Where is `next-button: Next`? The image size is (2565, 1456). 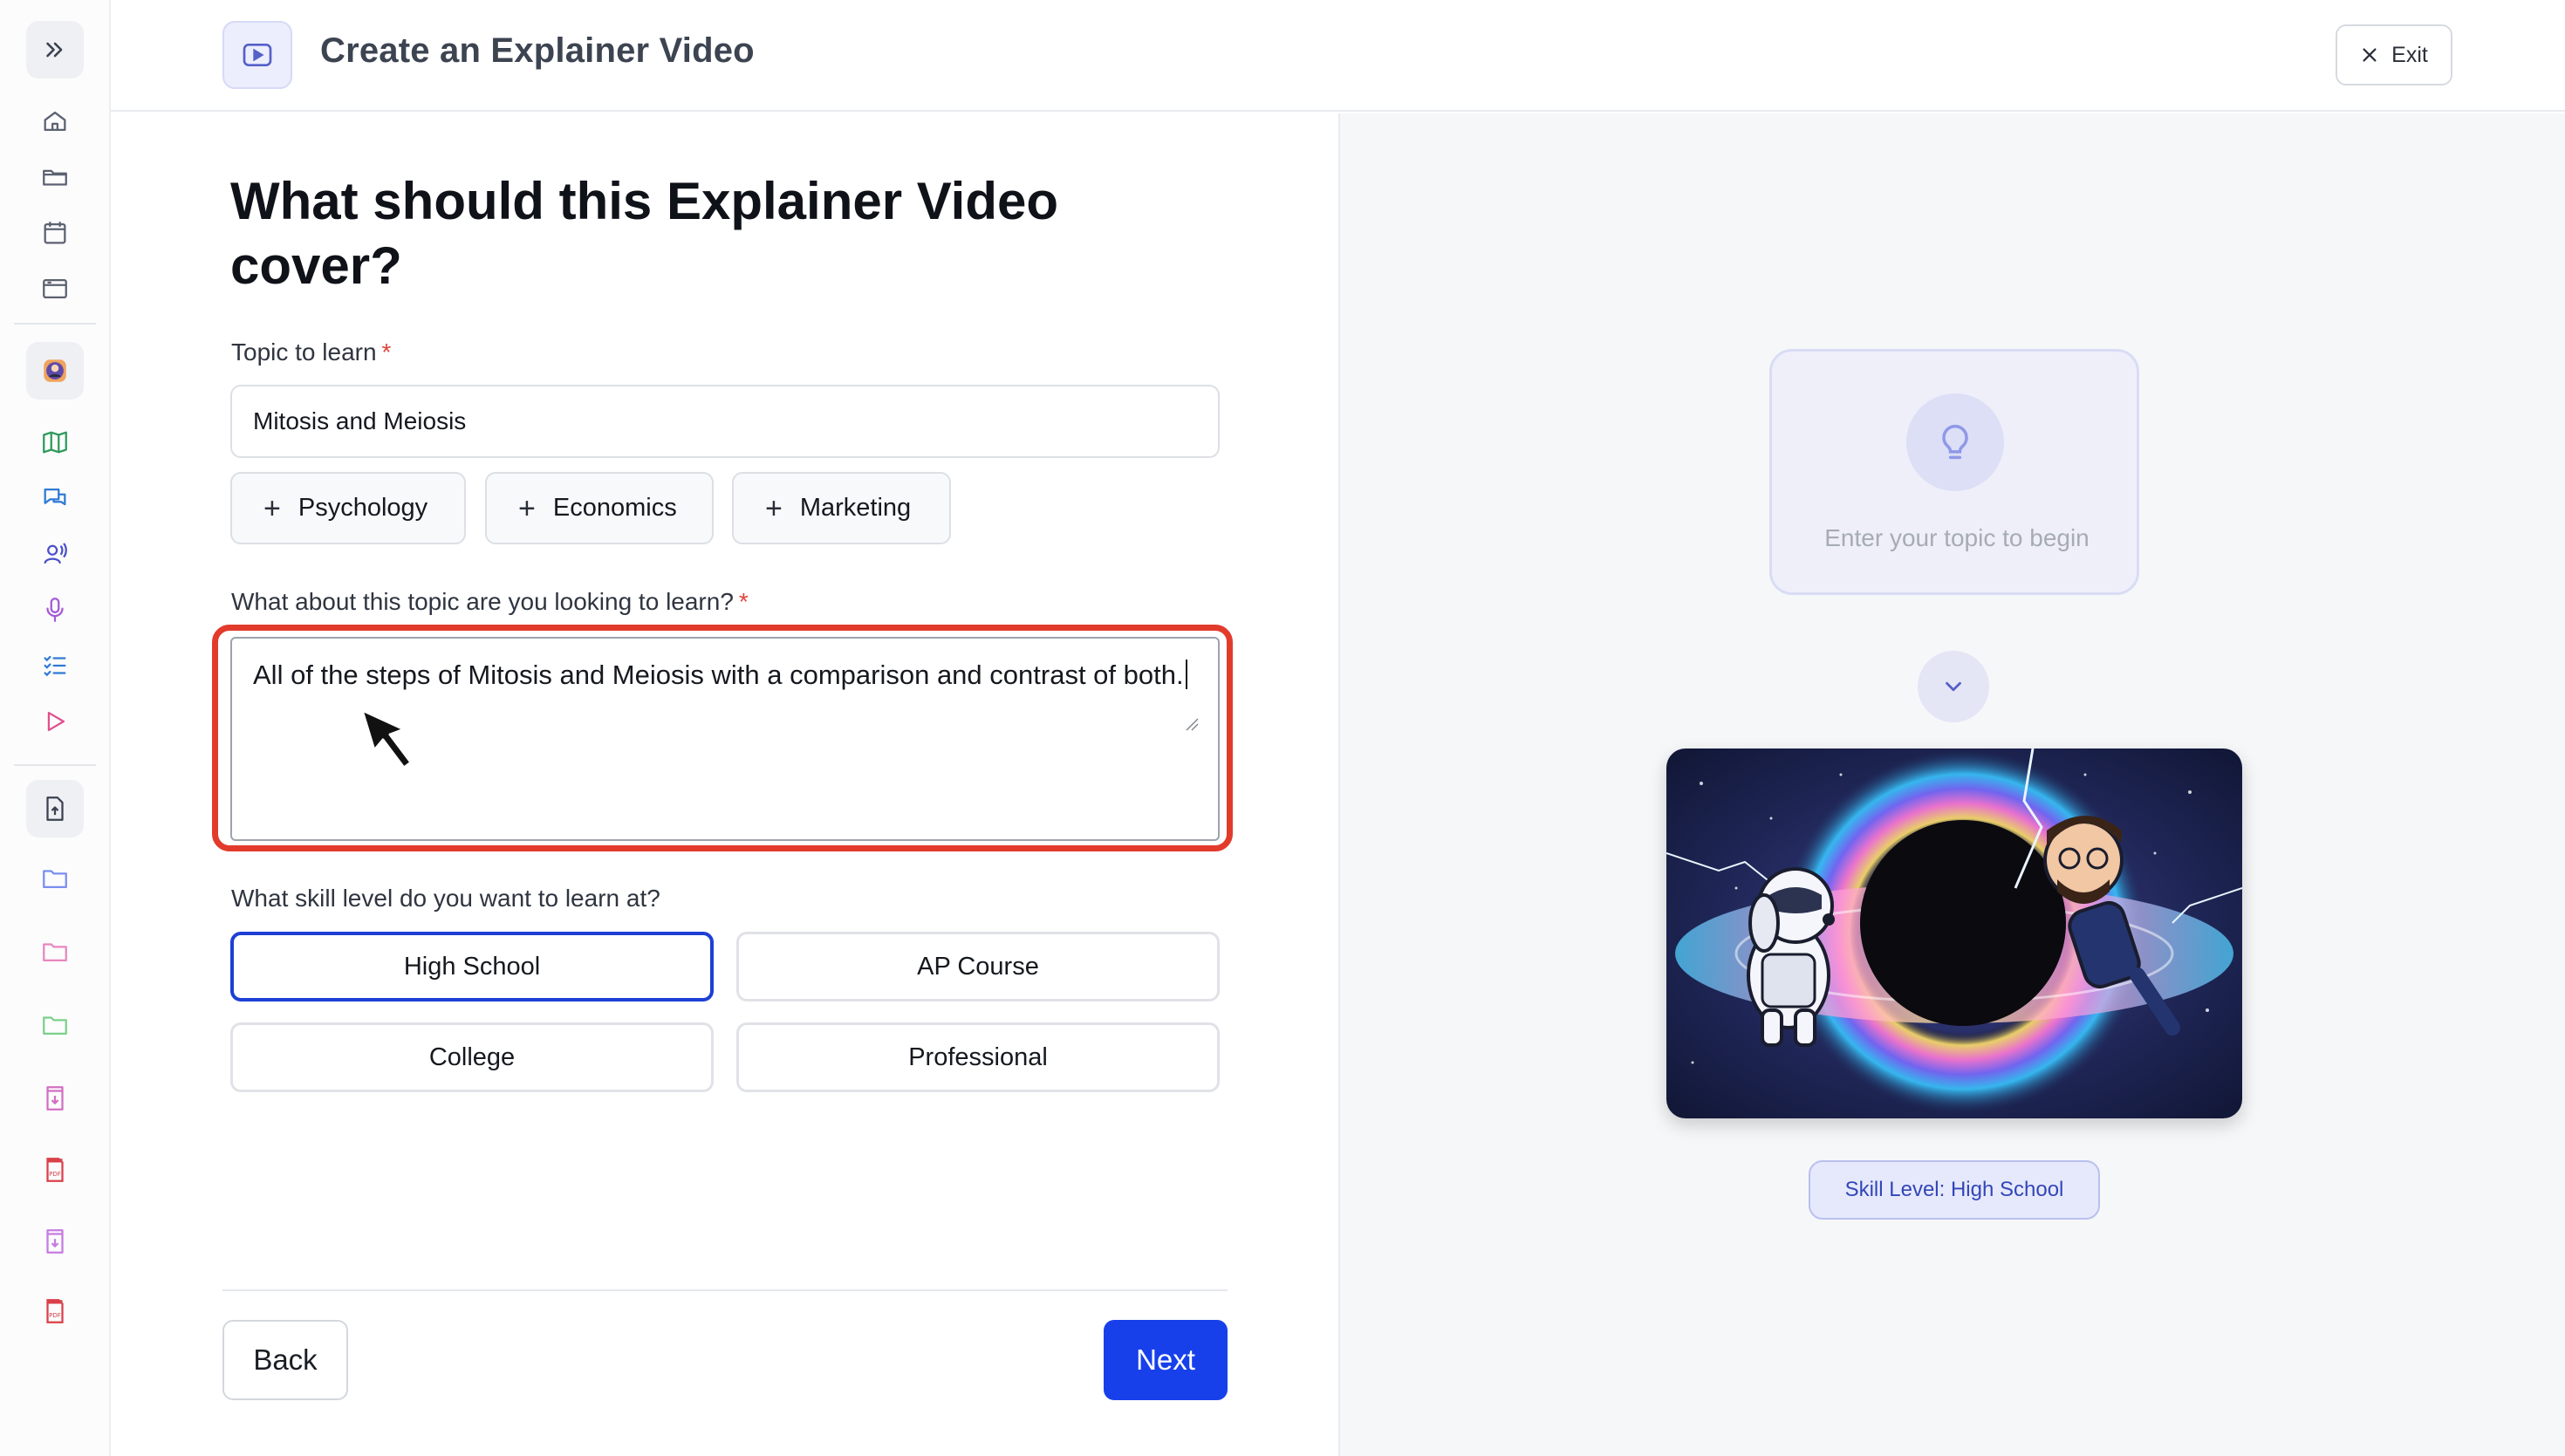
next-button: Next is located at coordinates (1166, 1360).